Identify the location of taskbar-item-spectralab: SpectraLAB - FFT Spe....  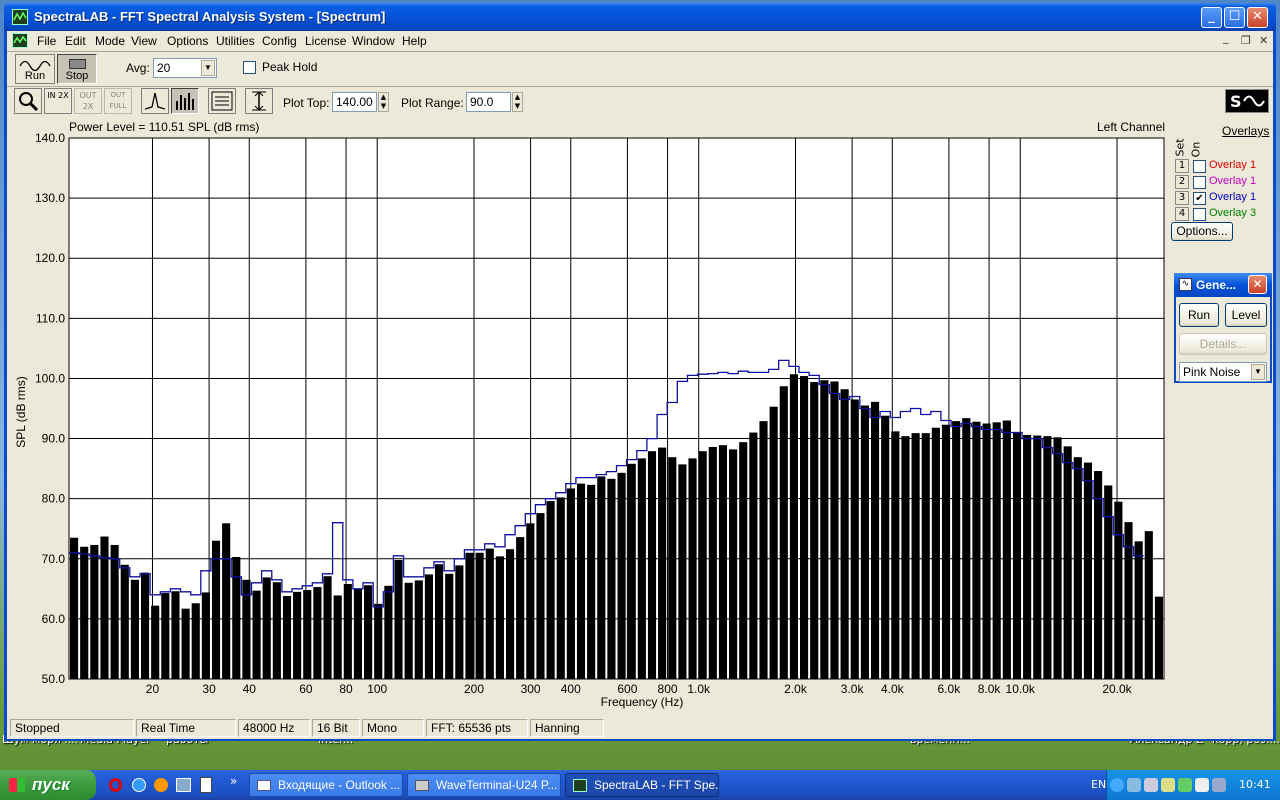
(642, 785).